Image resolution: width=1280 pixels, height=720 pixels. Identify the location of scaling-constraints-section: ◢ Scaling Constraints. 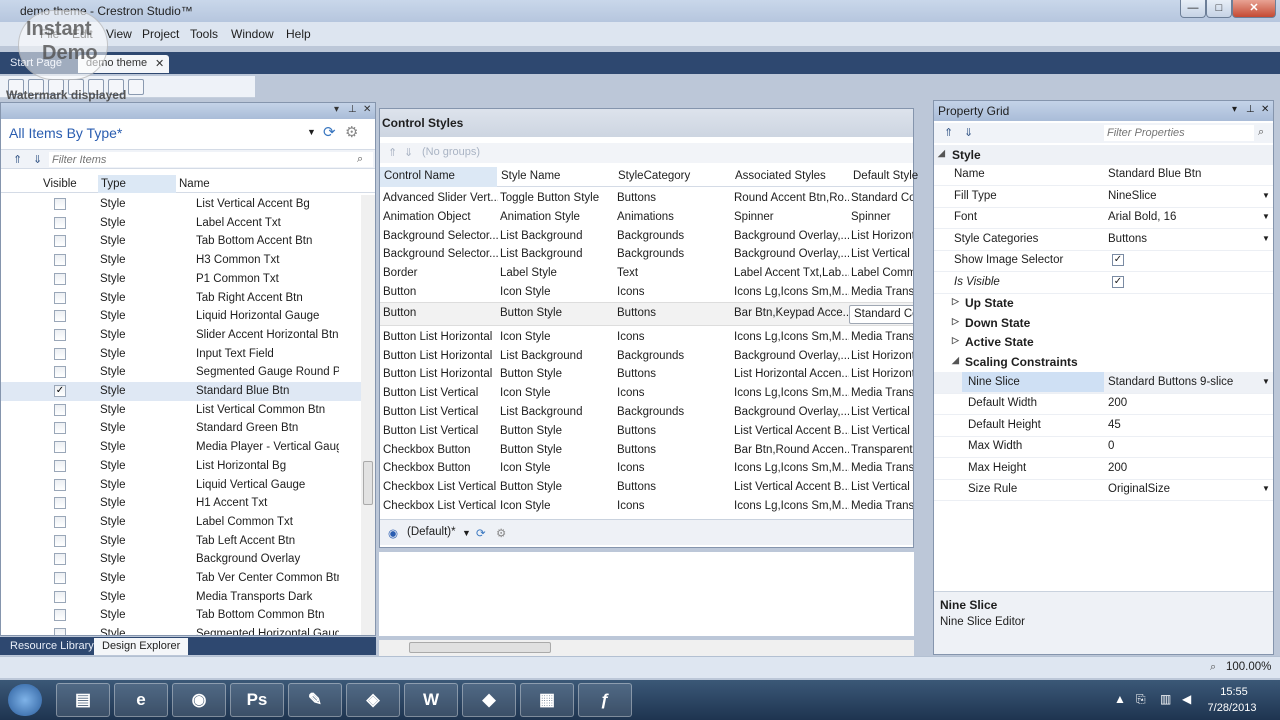
(1103, 362).